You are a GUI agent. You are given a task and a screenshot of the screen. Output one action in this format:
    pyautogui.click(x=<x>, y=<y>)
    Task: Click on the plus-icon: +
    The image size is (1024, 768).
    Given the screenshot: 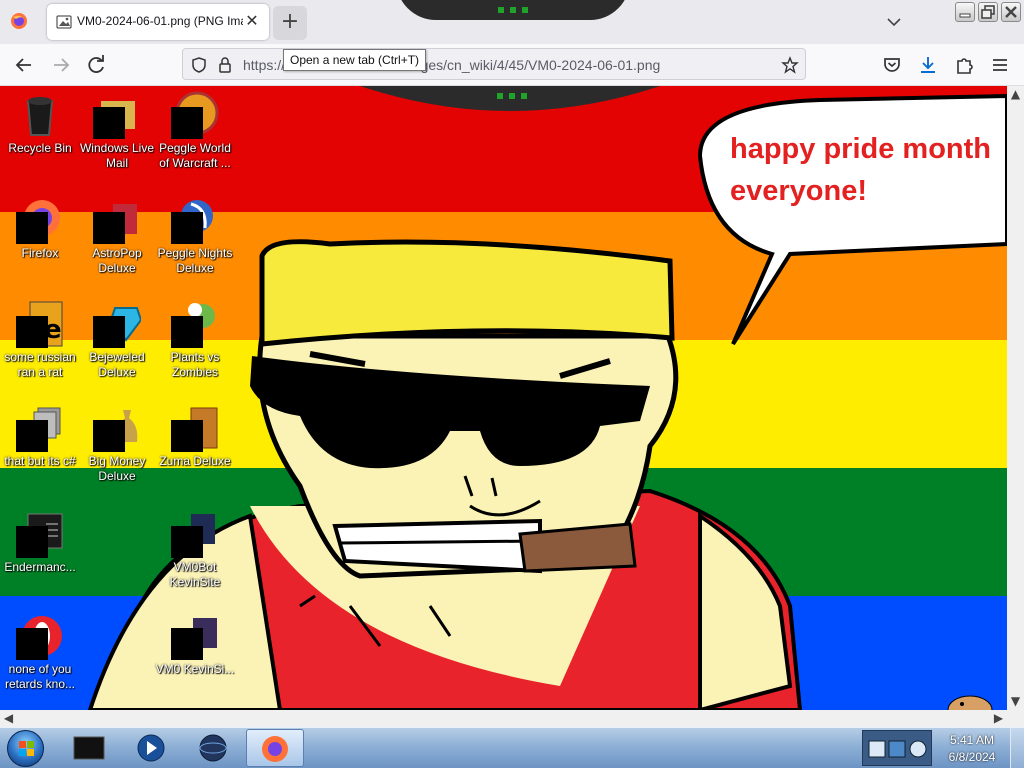 What is the action you would take?
    pyautogui.click(x=290, y=21)
    